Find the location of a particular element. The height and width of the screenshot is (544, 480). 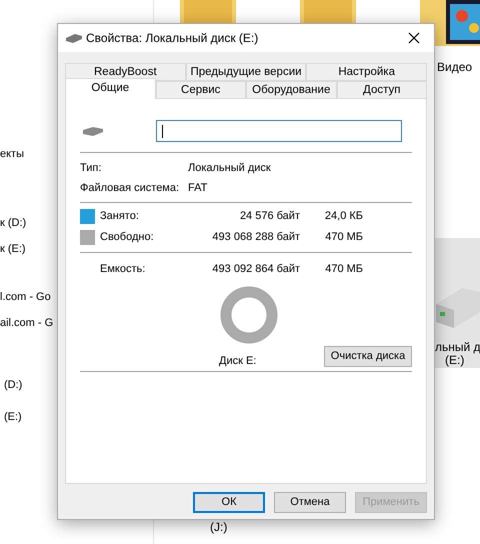

usage-bytes: 24 576 байт is located at coordinates (269, 216).